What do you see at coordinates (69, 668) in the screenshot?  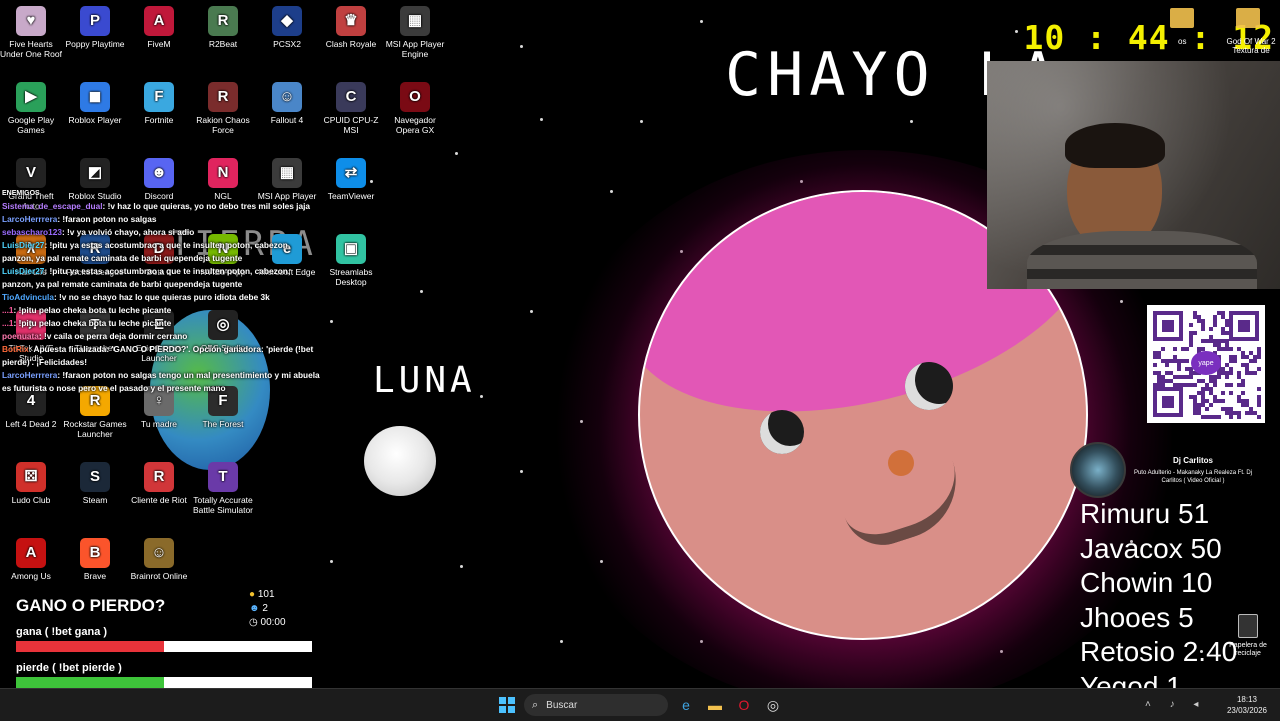 I see `poll-option-pierde-label: pierde ( !bet pierde )` at bounding box center [69, 668].